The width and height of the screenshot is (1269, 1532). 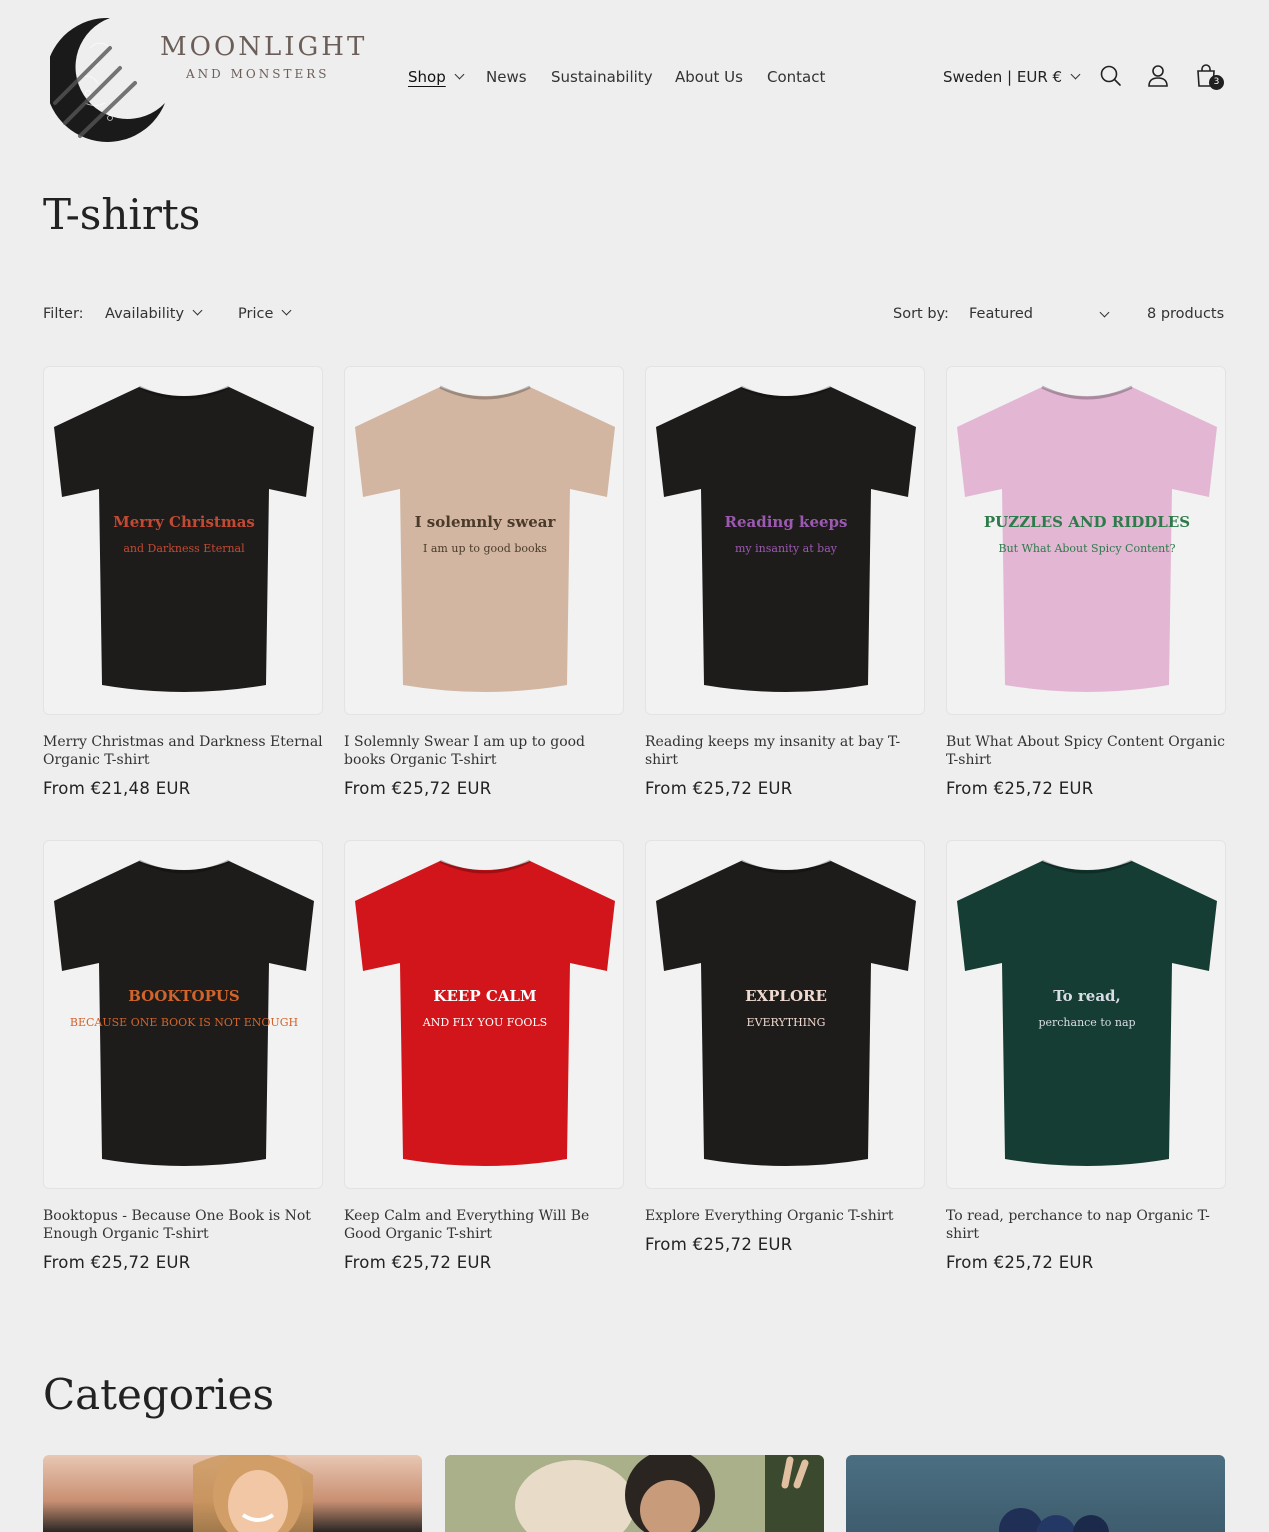 What do you see at coordinates (1186, 314) in the screenshot?
I see `product-count: 8 products` at bounding box center [1186, 314].